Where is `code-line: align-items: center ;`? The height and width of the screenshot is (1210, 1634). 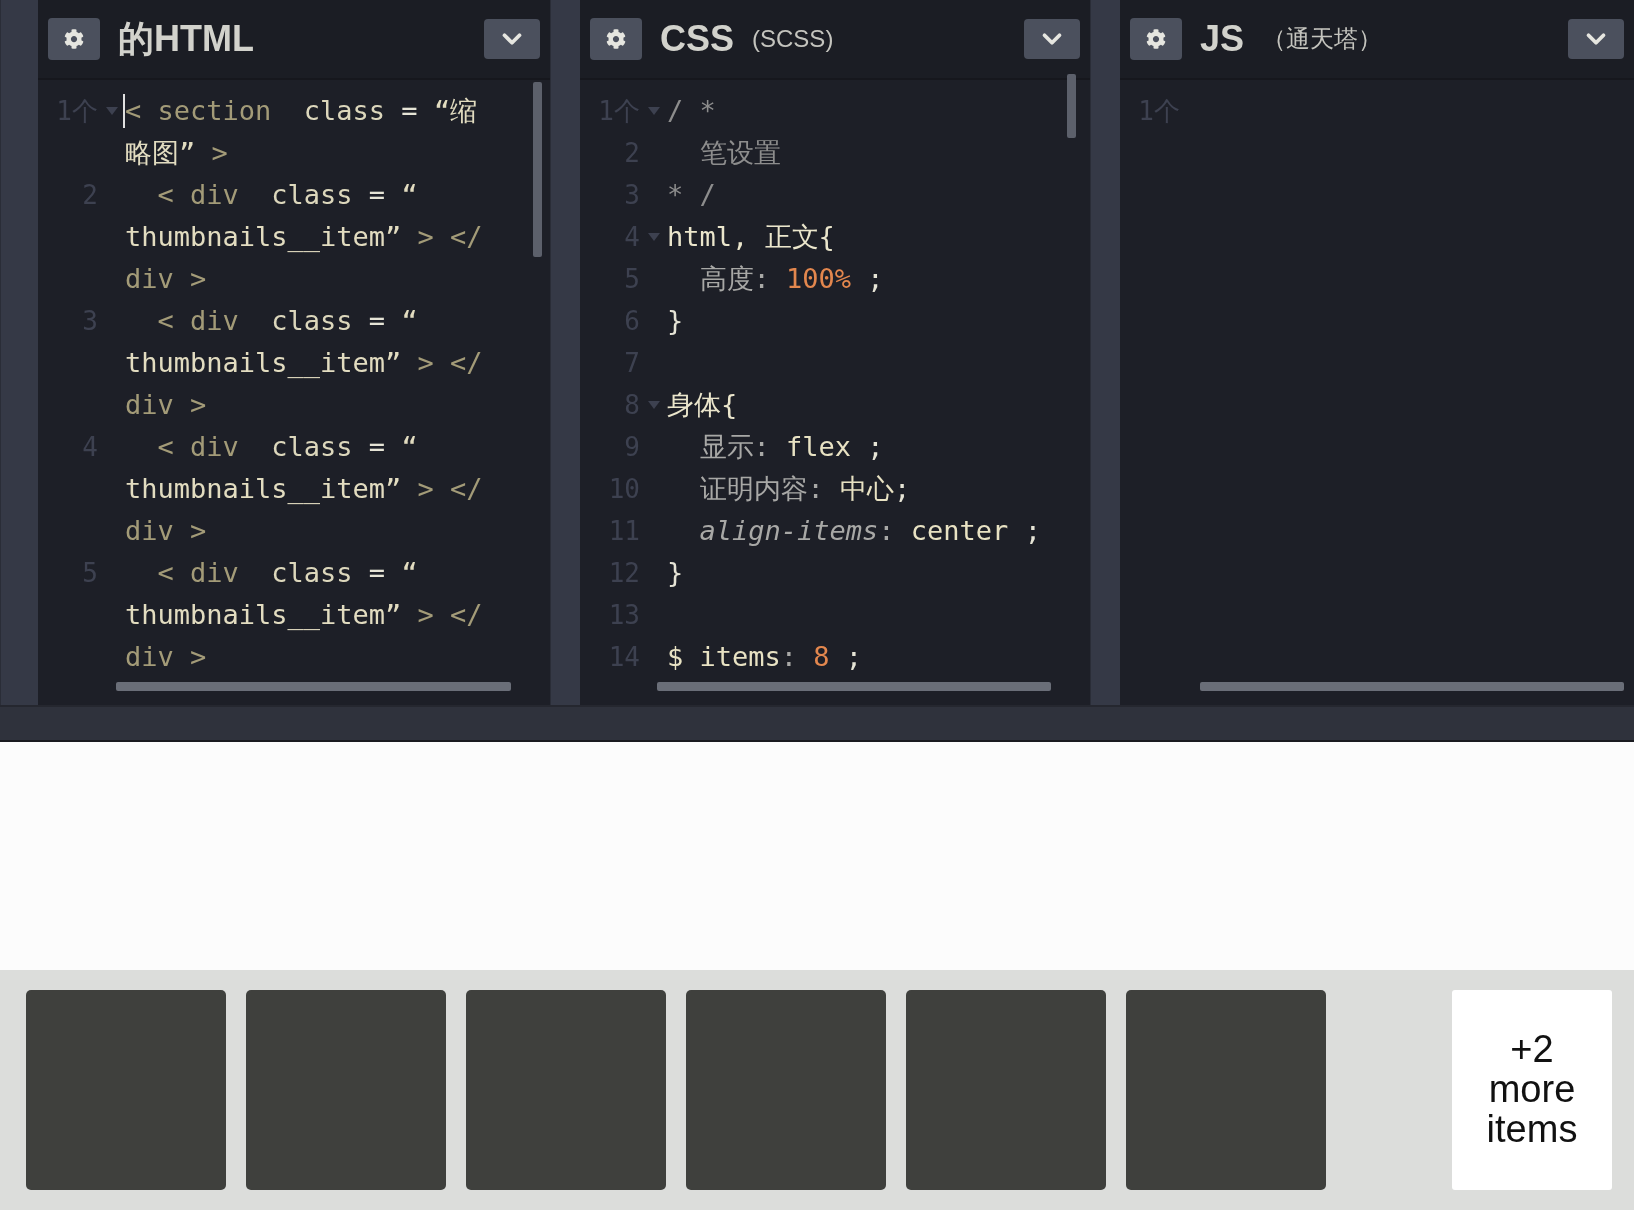 code-line: align-items: center ; is located at coordinates (869, 531).